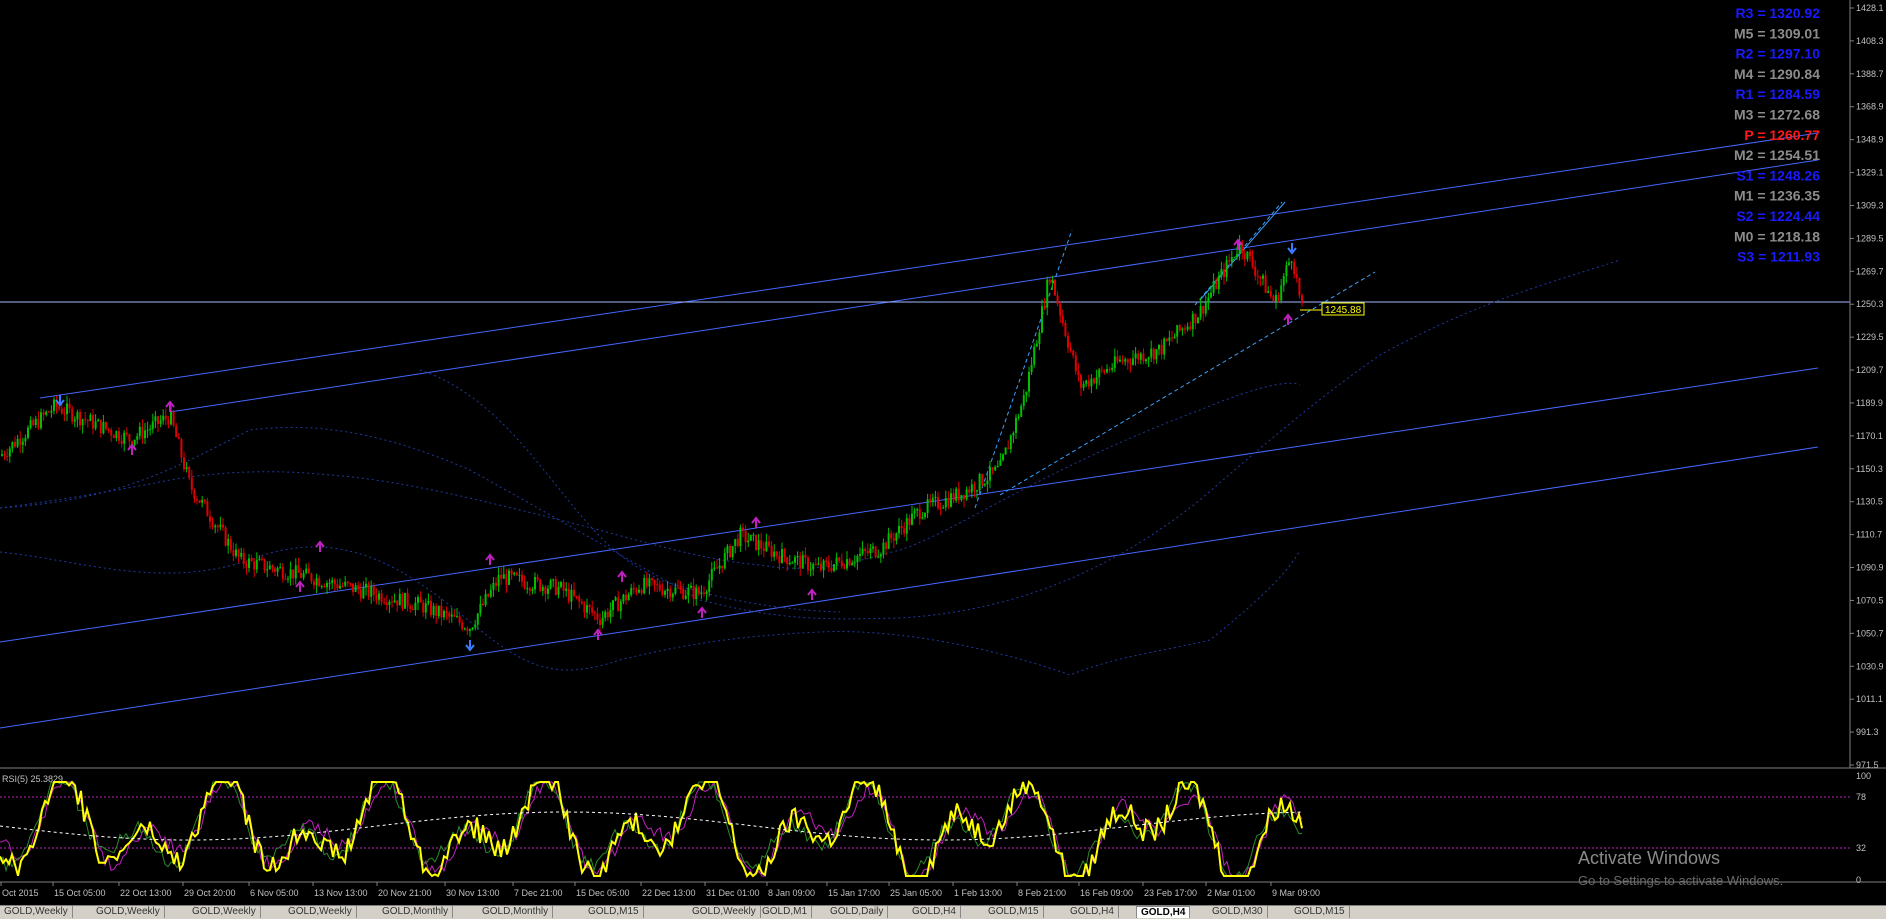 The image size is (1886, 919). Describe the element at coordinates (857, 912) in the screenshot. I see `chart-tab-10: GOLD,Daily` at that location.